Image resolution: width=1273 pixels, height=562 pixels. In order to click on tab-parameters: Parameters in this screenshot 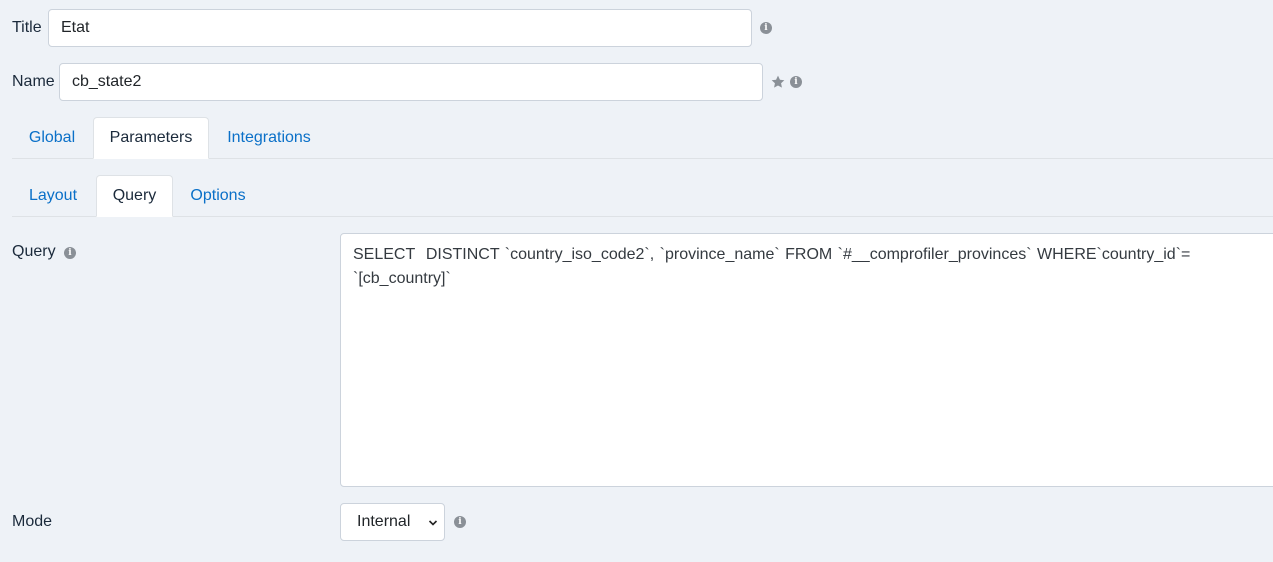, I will do `click(151, 138)`.